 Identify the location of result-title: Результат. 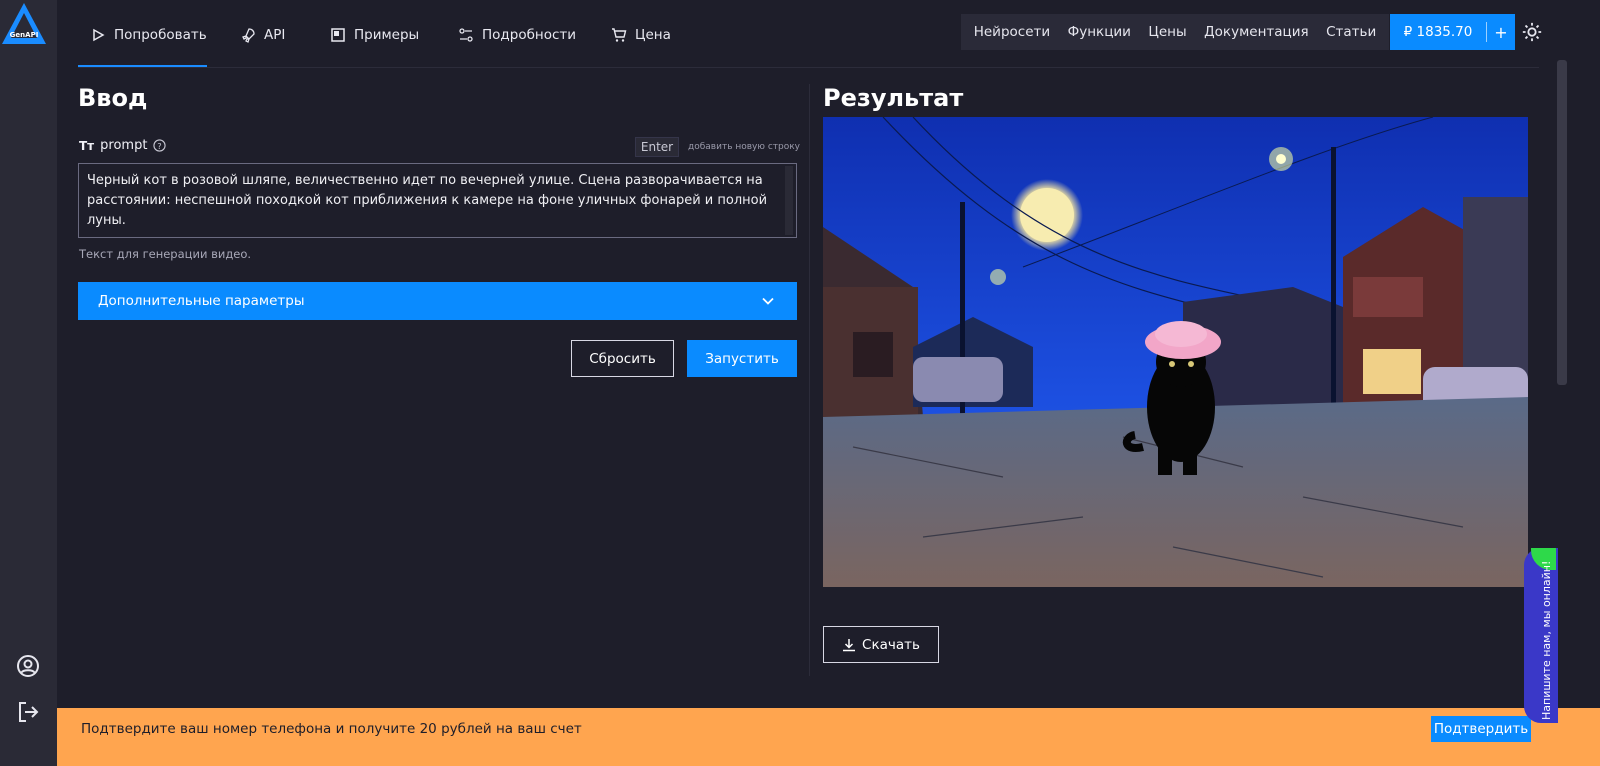
(893, 98).